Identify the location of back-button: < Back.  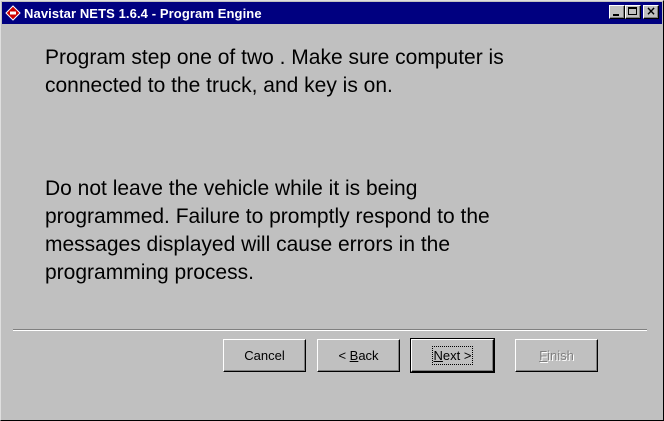
(358, 355).